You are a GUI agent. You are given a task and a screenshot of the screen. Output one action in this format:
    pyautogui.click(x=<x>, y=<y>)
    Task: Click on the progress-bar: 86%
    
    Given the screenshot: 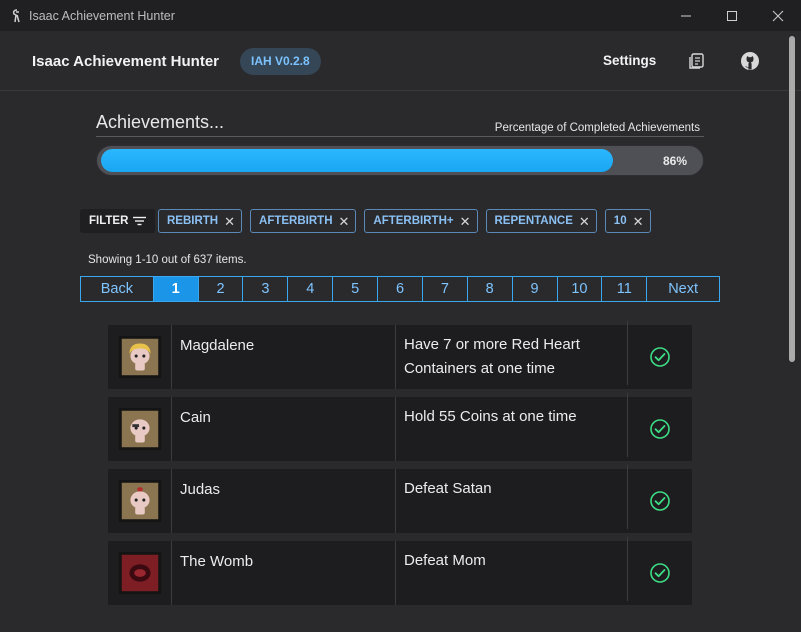 What is the action you would take?
    pyautogui.click(x=400, y=160)
    